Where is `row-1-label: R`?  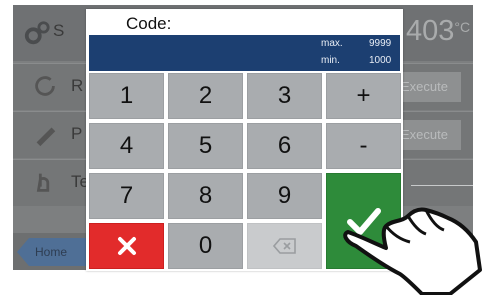 row-1-label: R is located at coordinates (77, 85).